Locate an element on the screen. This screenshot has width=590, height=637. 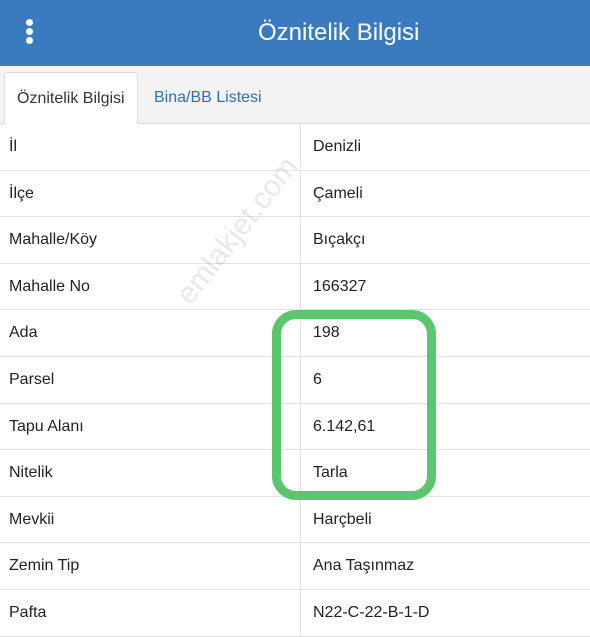
row-label: Mahalle No is located at coordinates (49, 286).